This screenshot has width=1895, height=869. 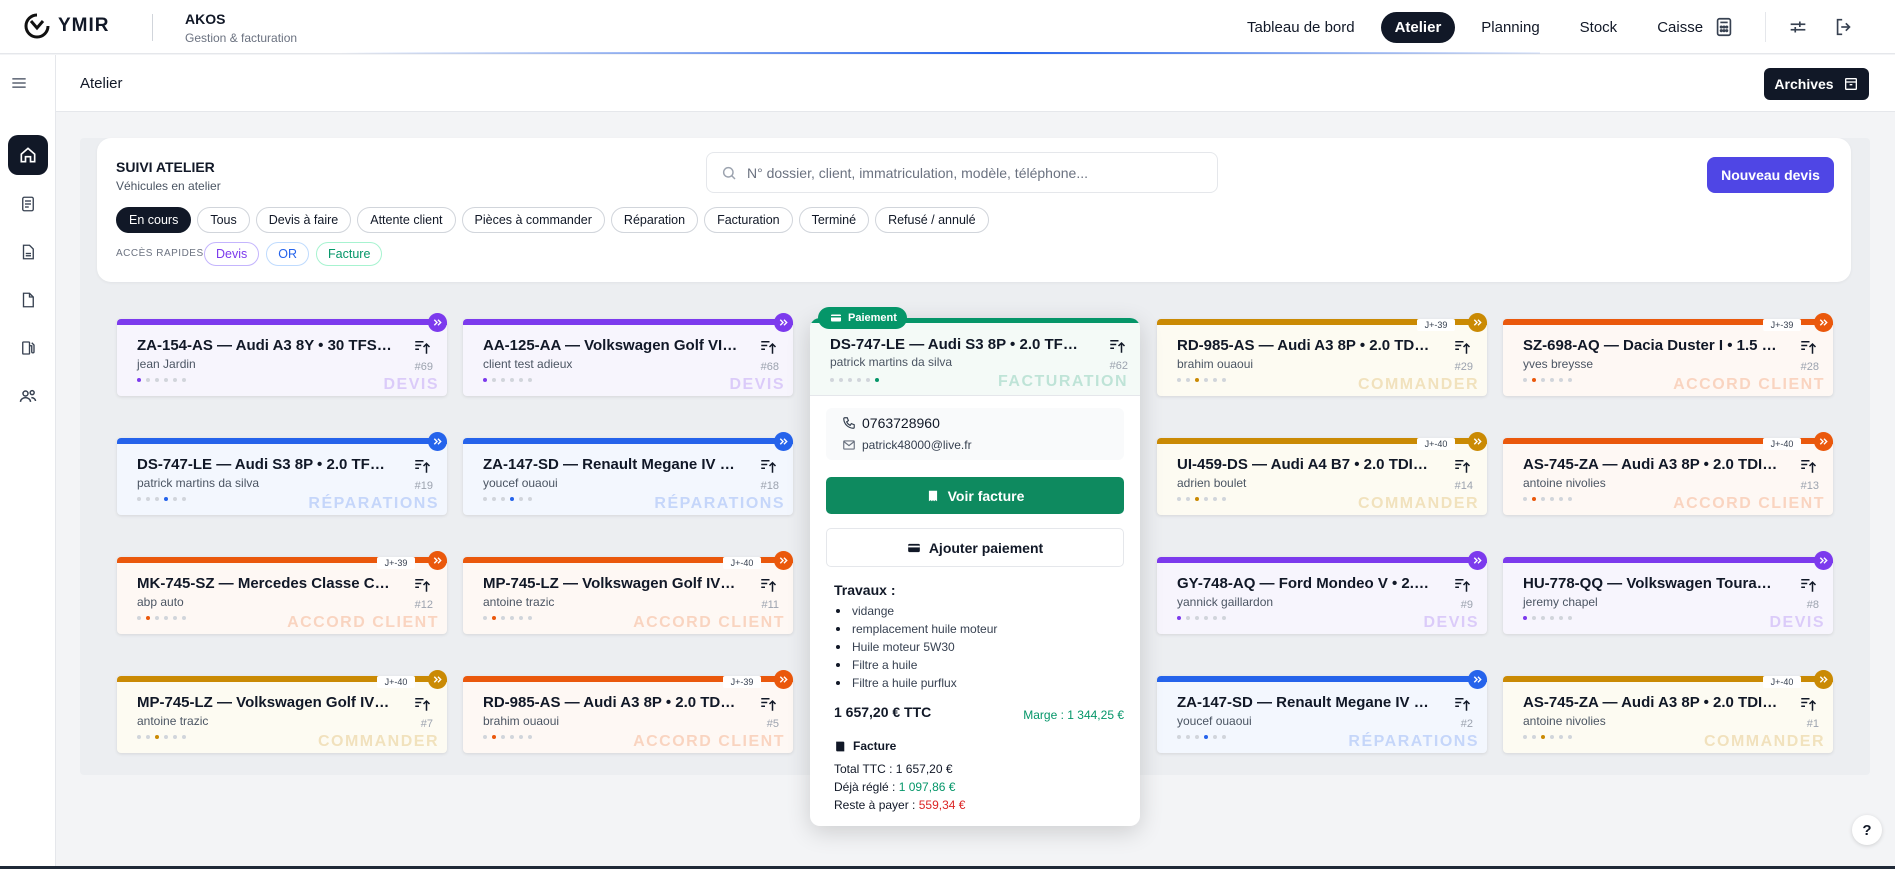 I want to click on card-number: #12, so click(x=423, y=605).